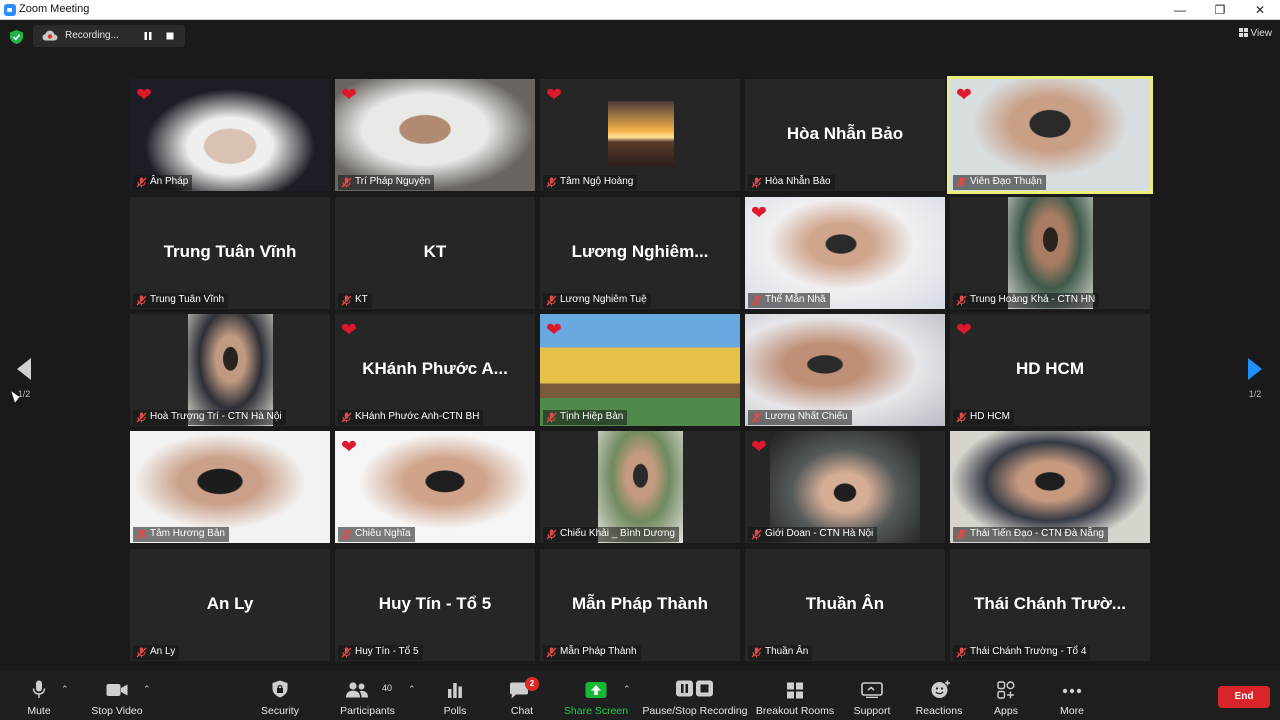  I want to click on participant-tile: Hòa Nhẫn Bảo Hòa Nhẫn Bảo, so click(845, 135).